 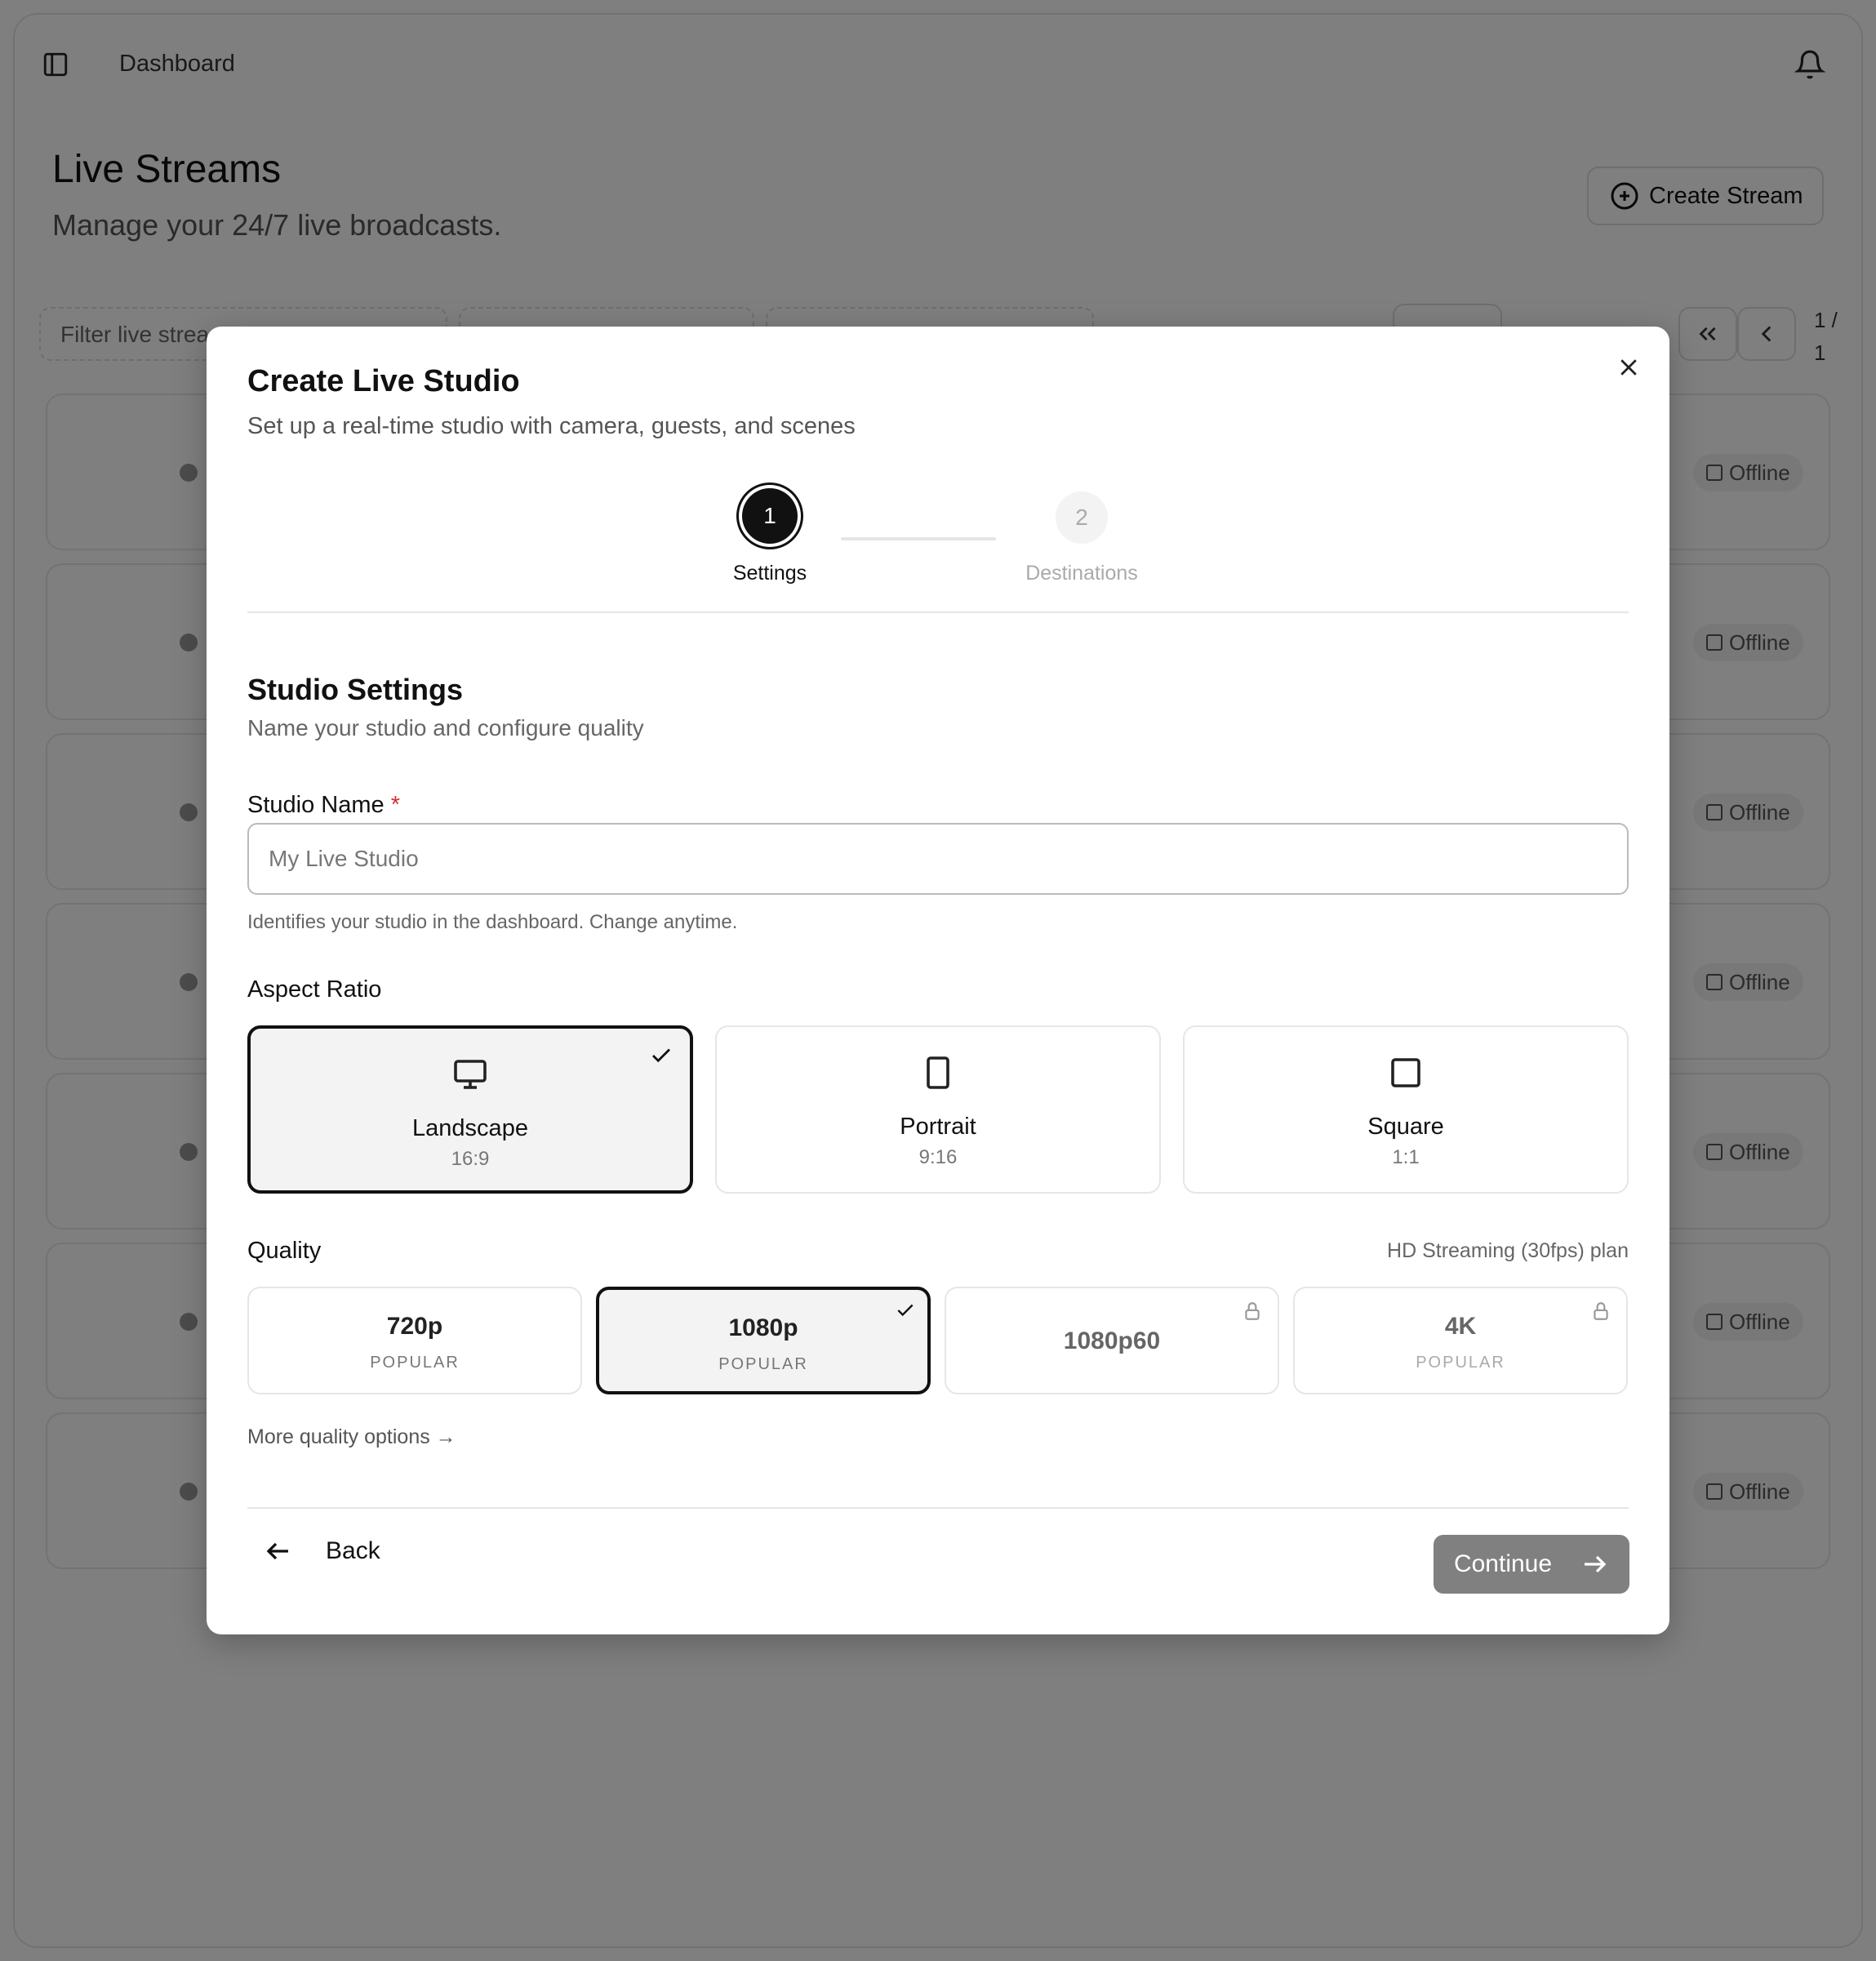 What do you see at coordinates (415, 1326) in the screenshot?
I see `quality-name: 720p` at bounding box center [415, 1326].